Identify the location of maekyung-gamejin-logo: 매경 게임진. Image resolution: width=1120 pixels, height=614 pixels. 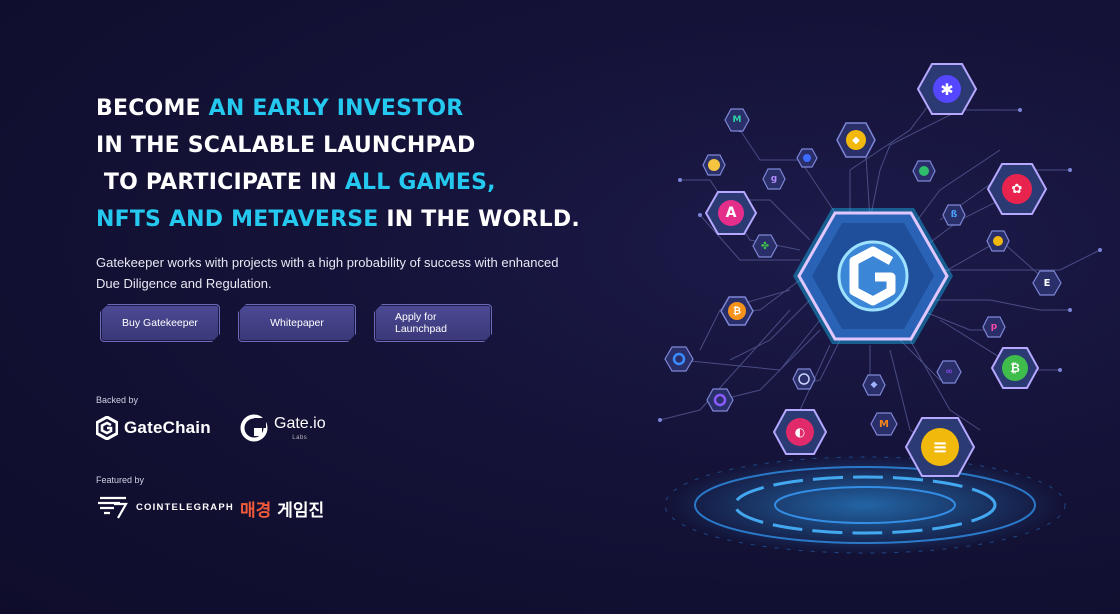
(282, 508).